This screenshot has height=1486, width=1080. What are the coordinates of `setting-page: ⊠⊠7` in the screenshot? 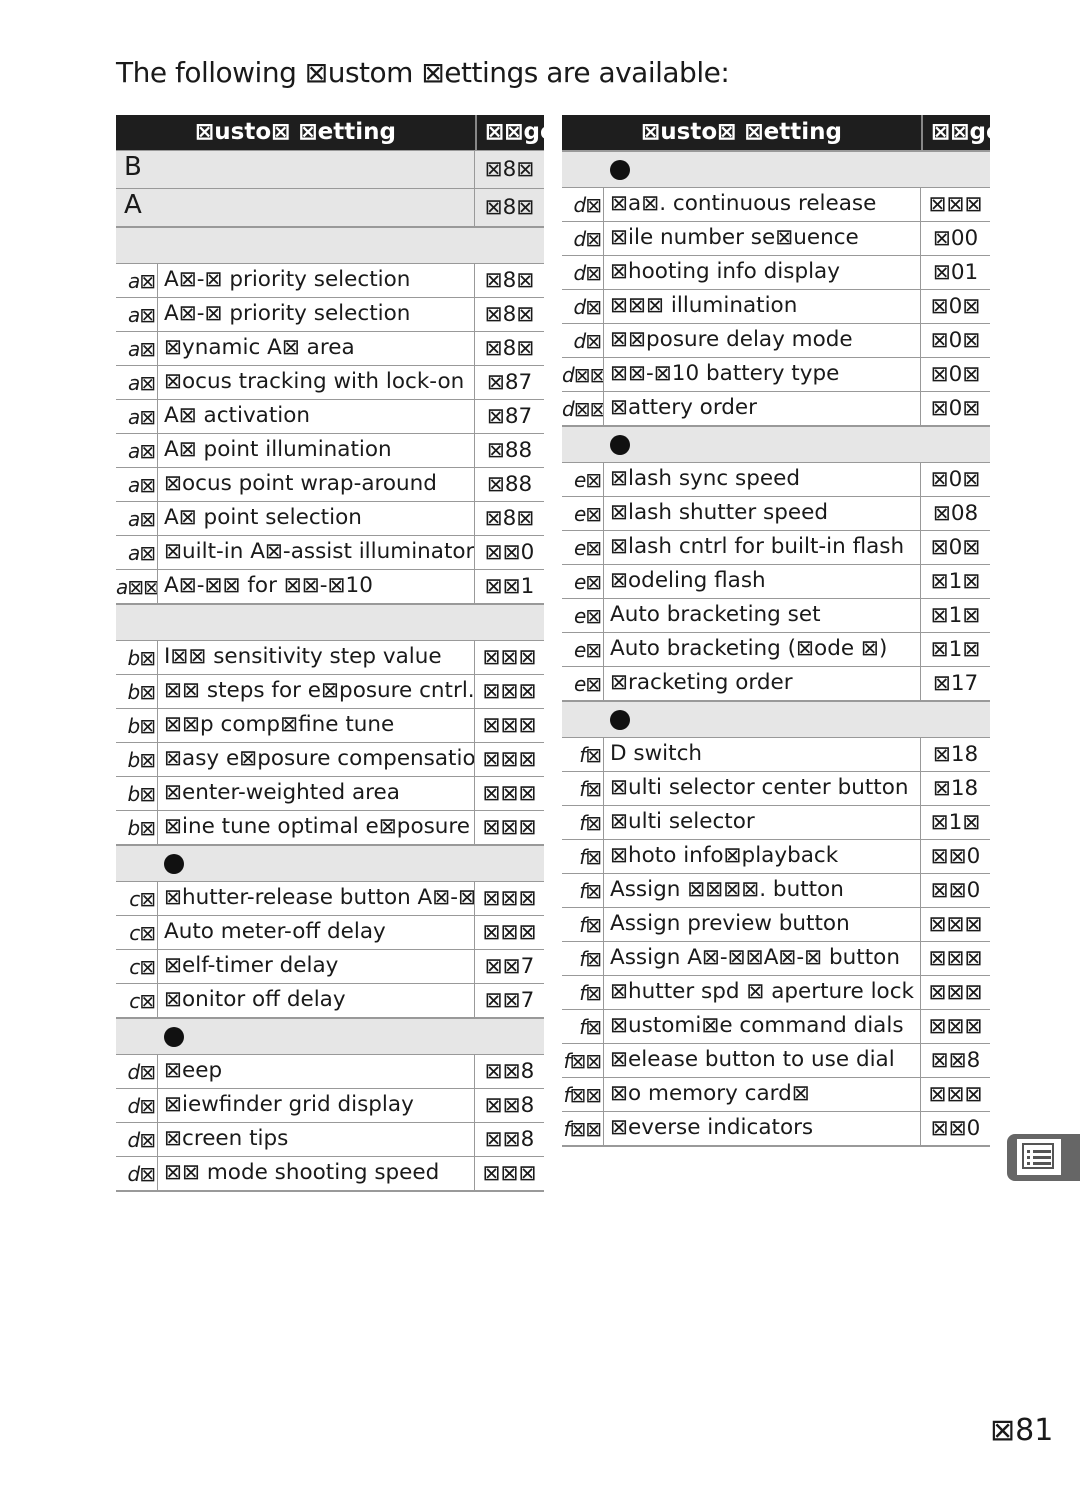 It's located at (509, 1000).